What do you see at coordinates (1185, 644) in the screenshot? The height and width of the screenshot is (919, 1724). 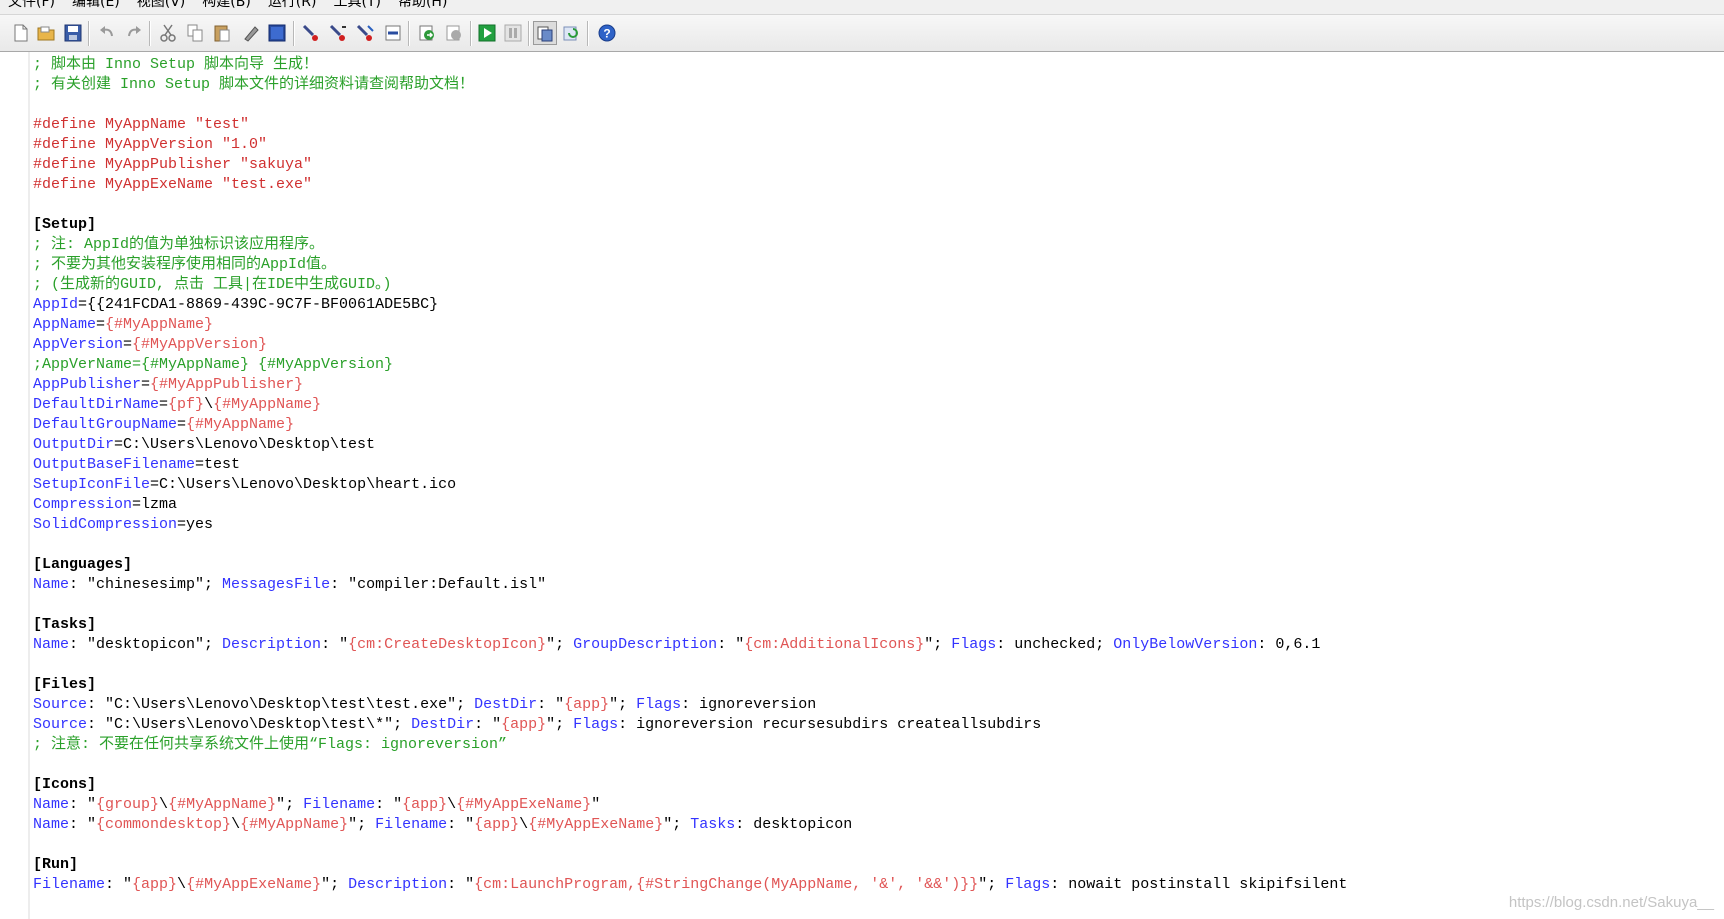 I see `code-token: OnlyBelowVersion` at bounding box center [1185, 644].